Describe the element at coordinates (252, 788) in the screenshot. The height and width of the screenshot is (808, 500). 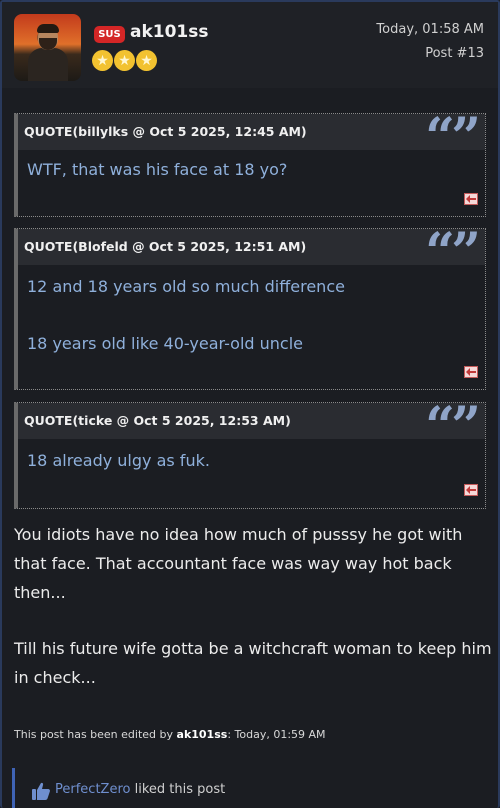
I see `likes-bar: PerfectZero liked this post` at that location.